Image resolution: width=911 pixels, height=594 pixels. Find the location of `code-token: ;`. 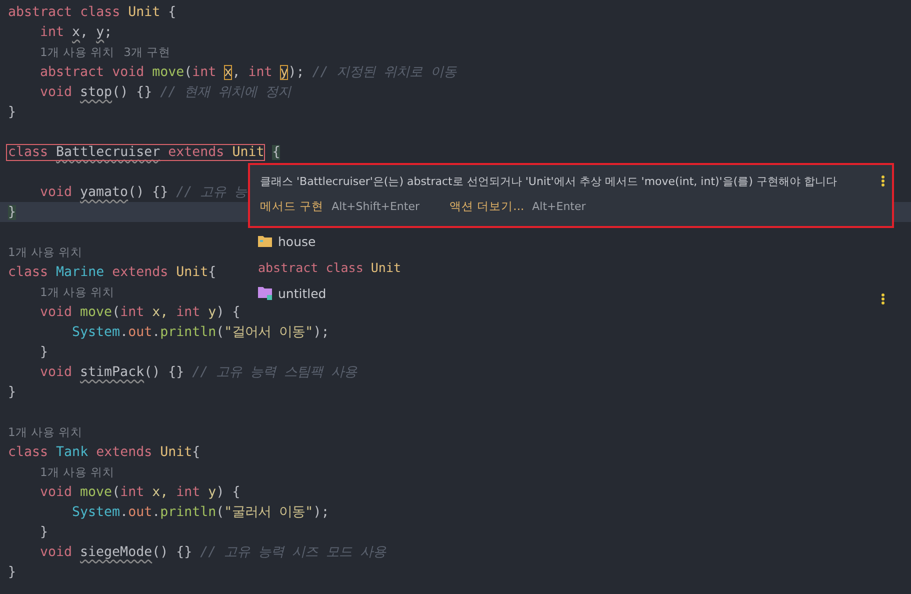

code-token: ; is located at coordinates (108, 32).